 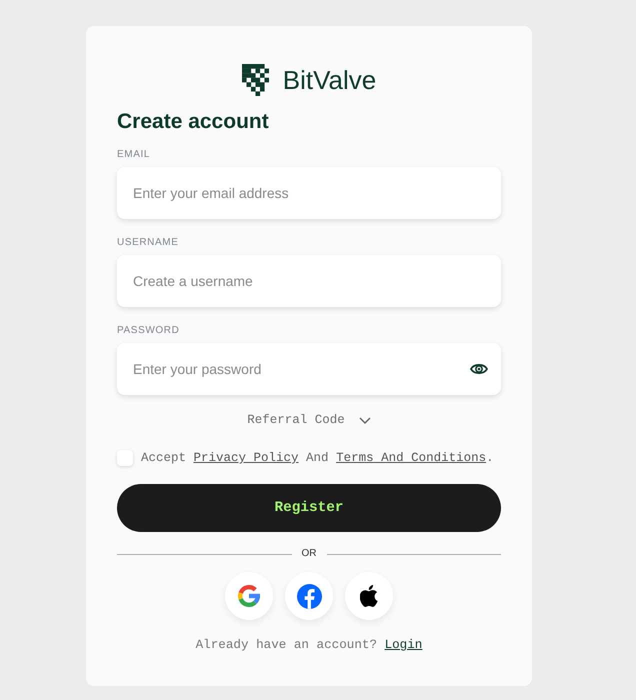 I want to click on field-label: USERNAME, so click(x=147, y=243).